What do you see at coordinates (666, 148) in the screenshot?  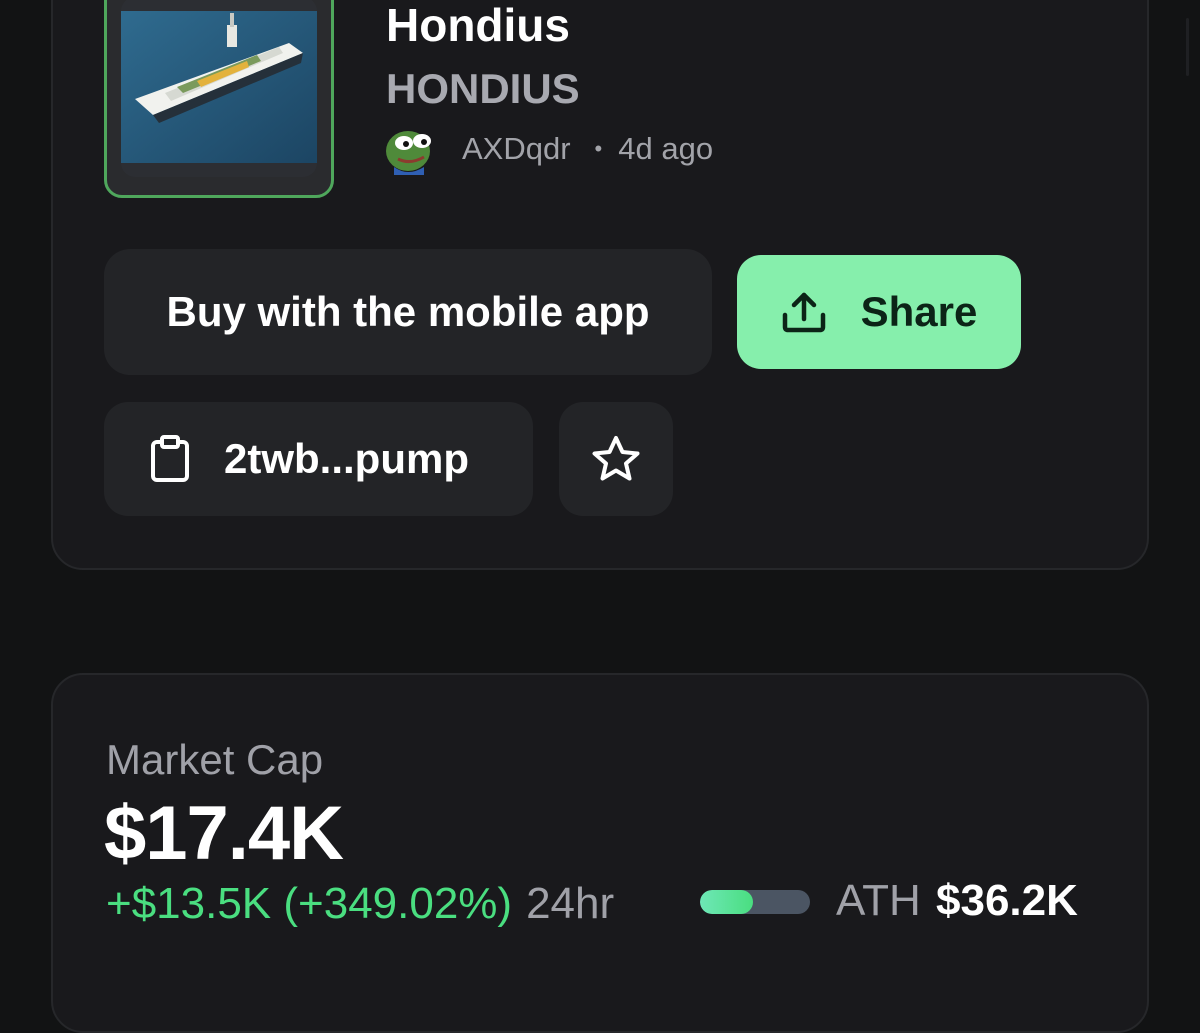 I see `created-age: 4d ago` at bounding box center [666, 148].